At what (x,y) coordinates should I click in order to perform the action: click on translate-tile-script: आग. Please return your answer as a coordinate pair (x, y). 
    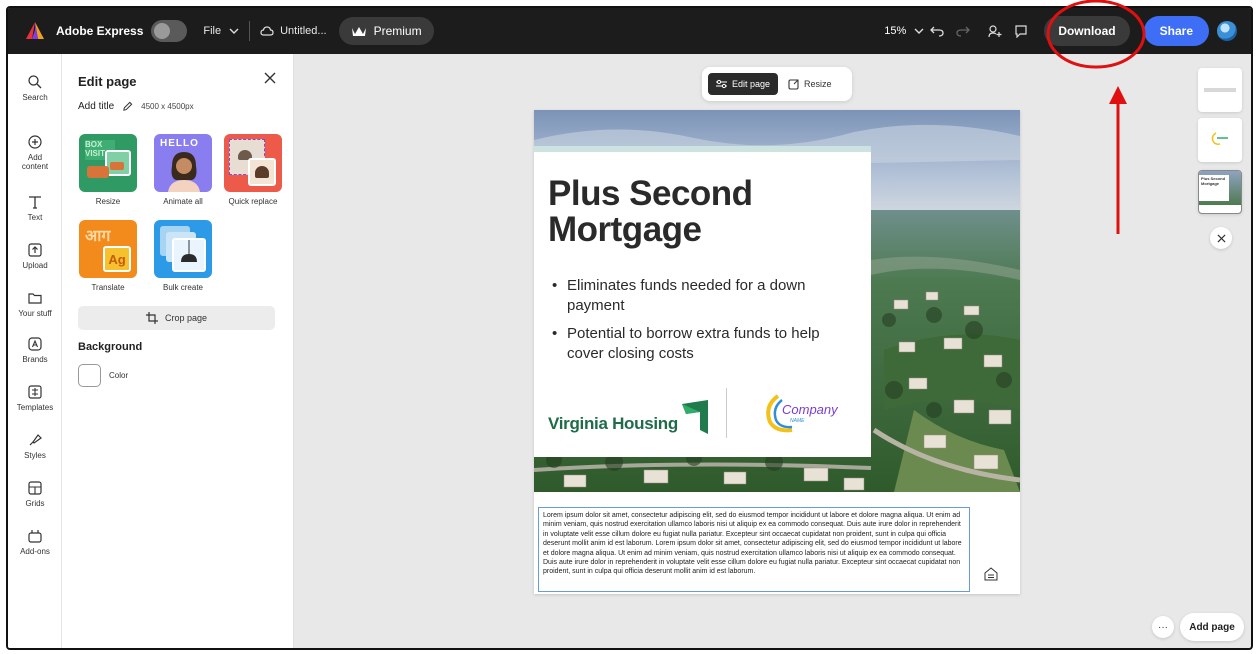
    Looking at the image, I should click on (98, 236).